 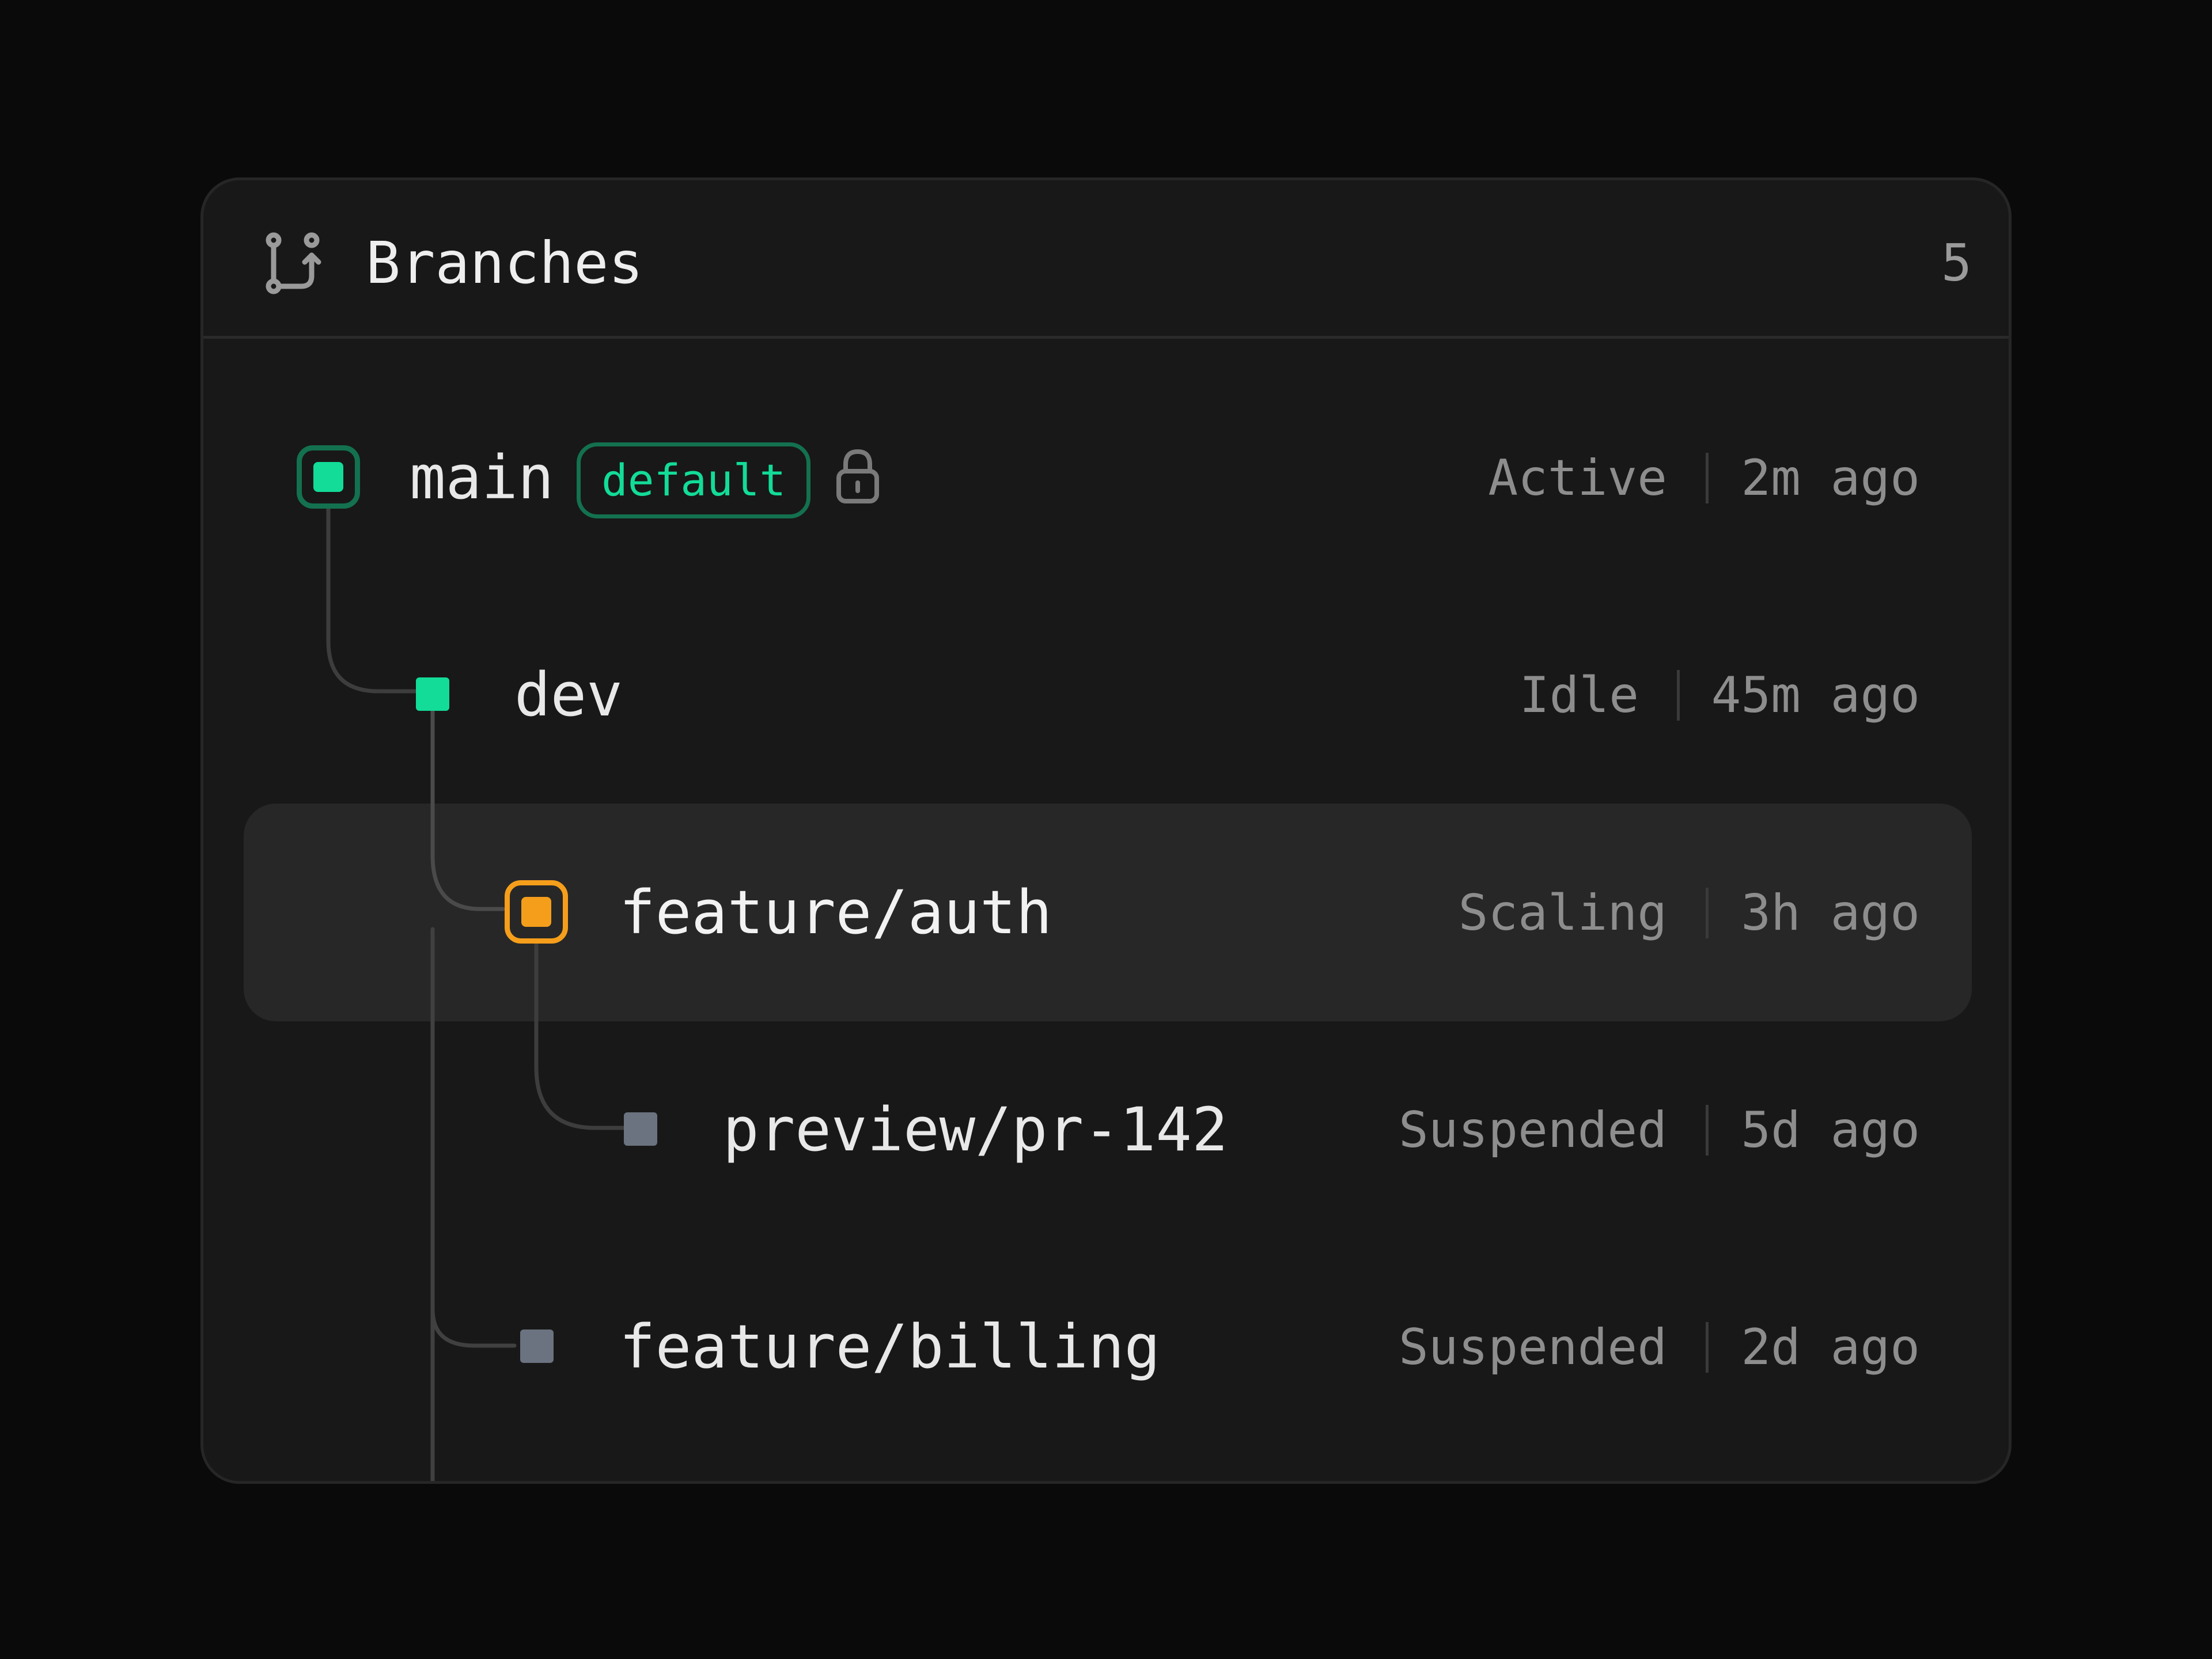 I want to click on branch-name: feature/billing, so click(x=890, y=1347).